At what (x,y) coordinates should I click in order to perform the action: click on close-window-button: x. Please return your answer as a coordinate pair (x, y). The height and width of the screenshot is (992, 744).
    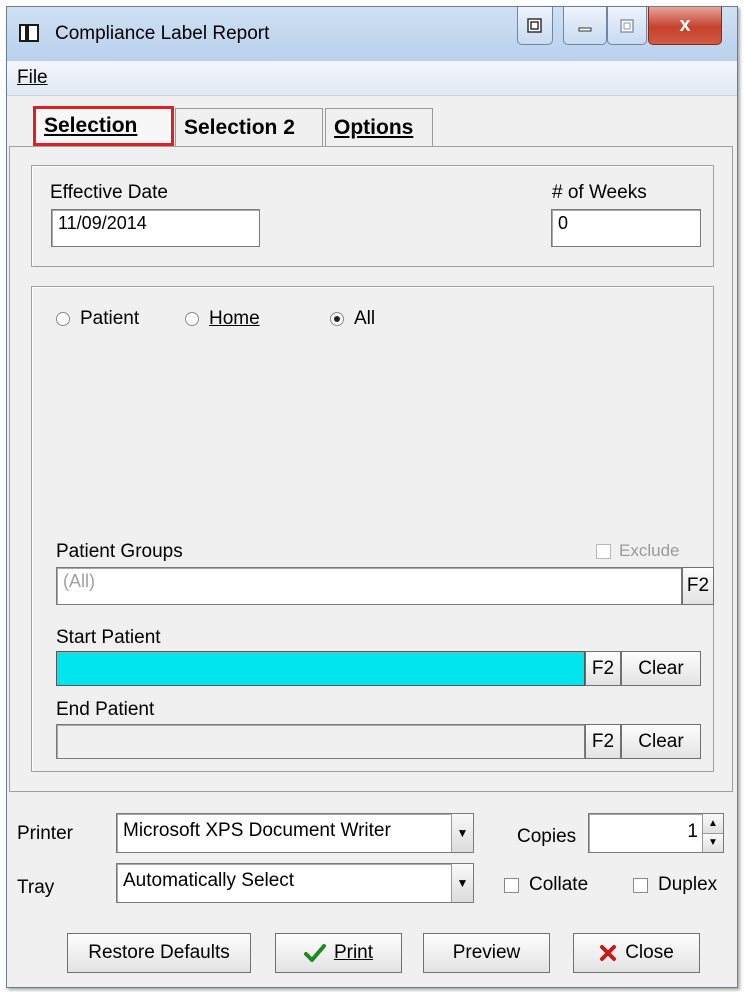
    Looking at the image, I should click on (685, 26).